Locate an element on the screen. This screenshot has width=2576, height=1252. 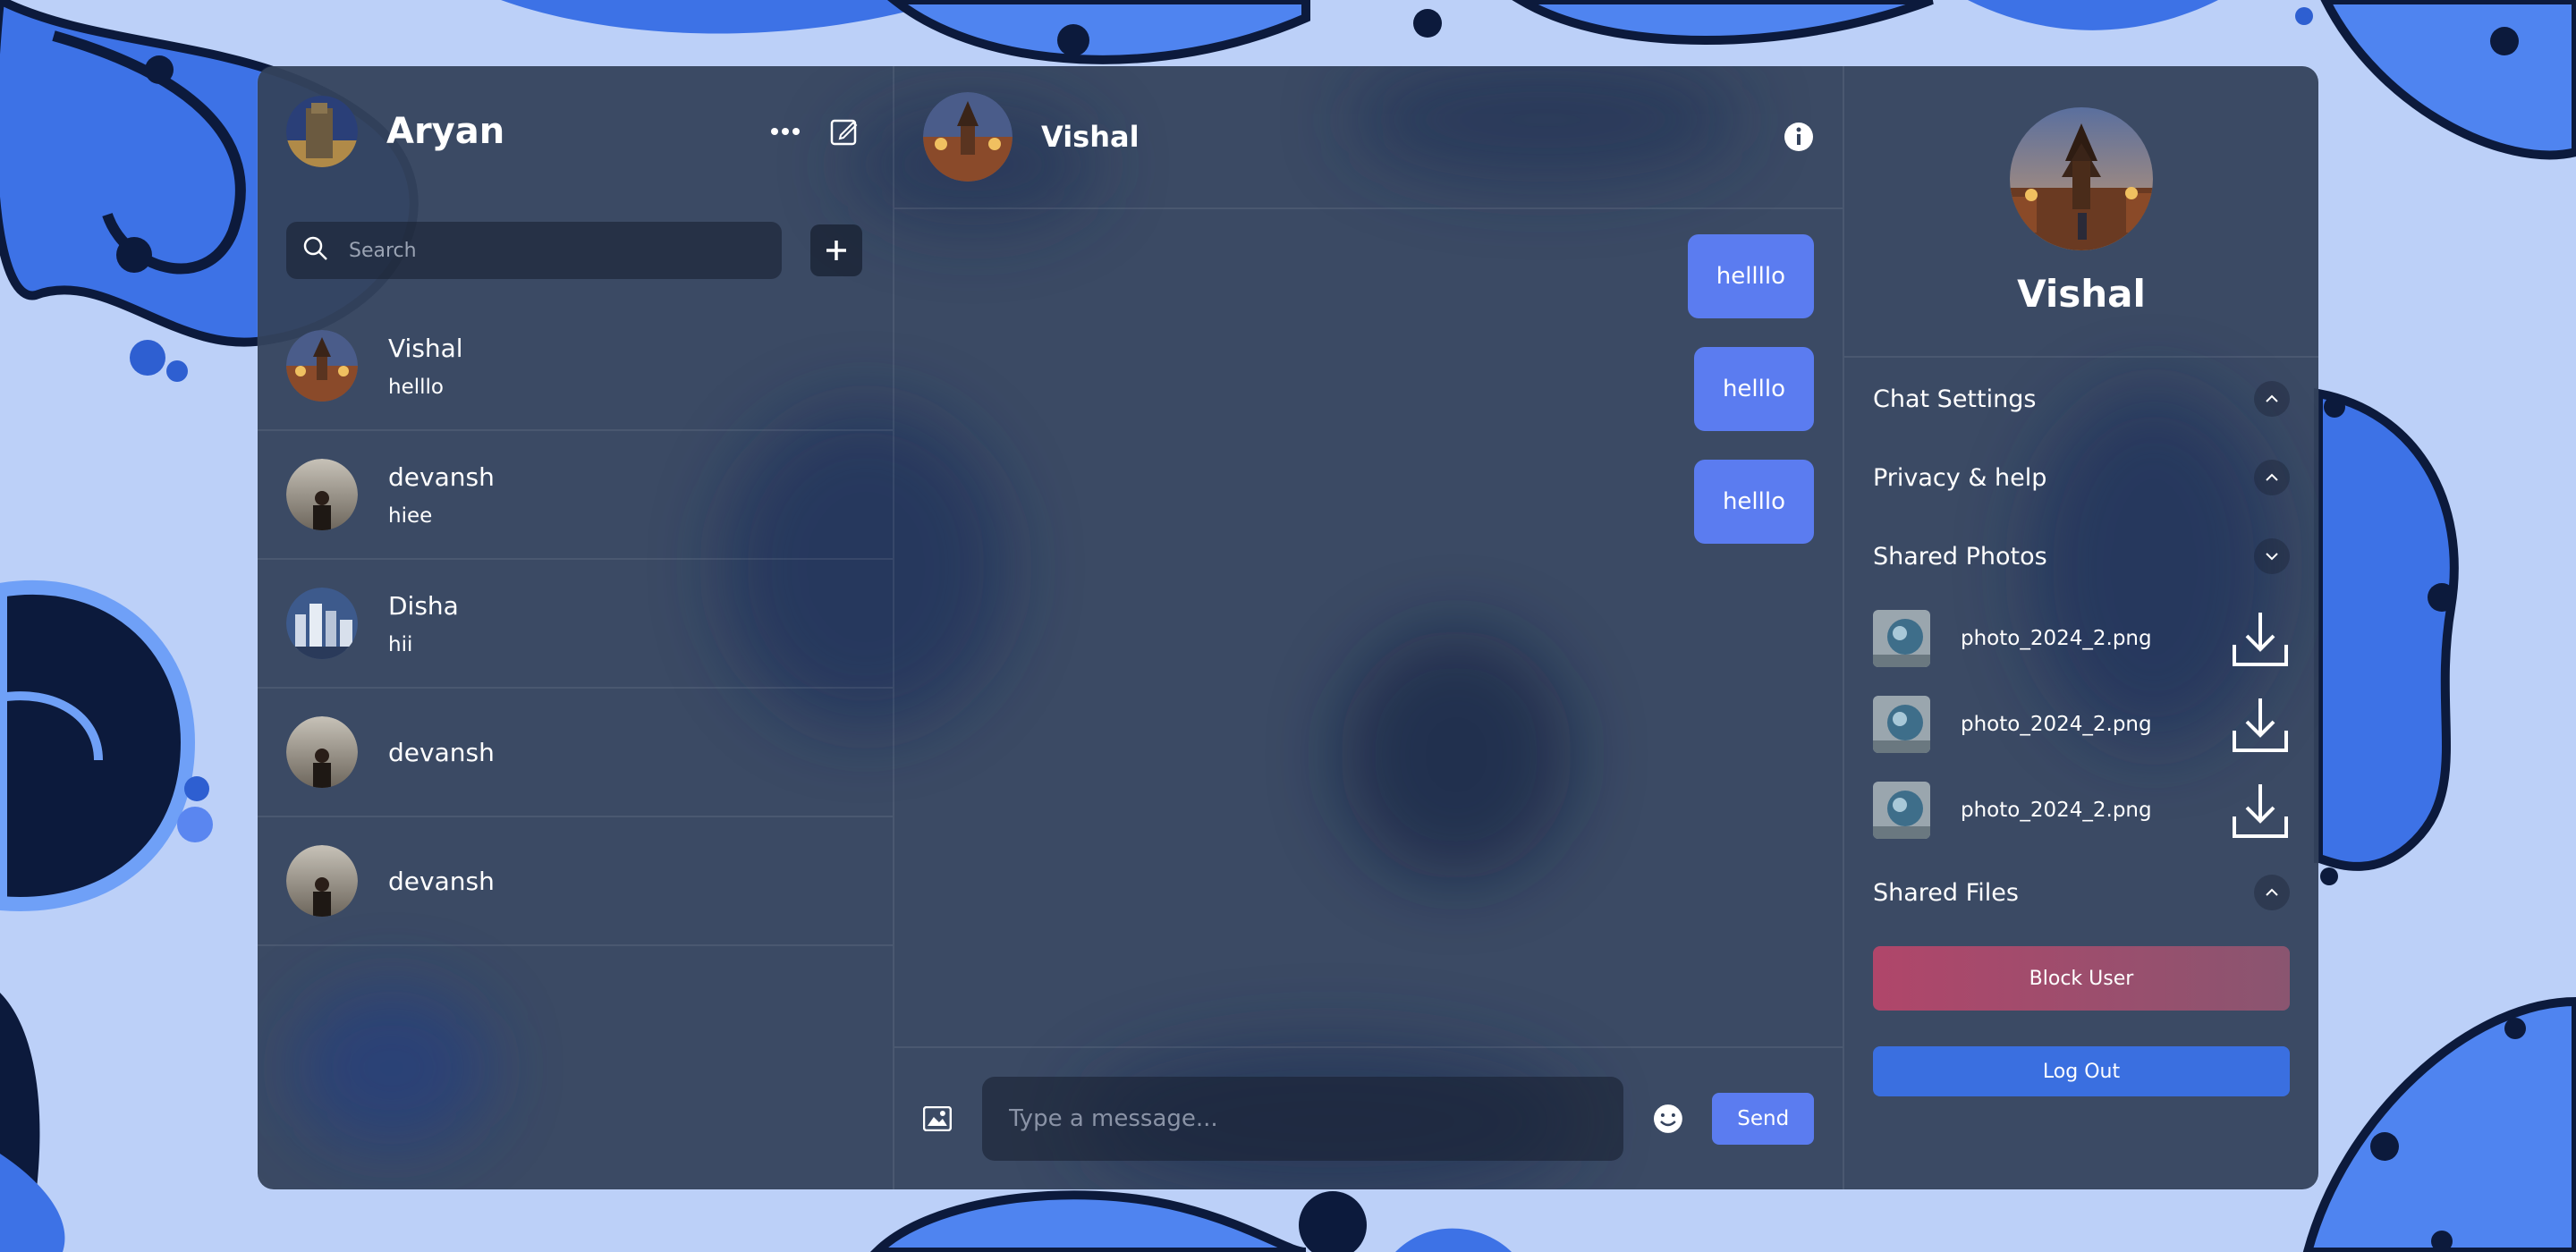
search-box is located at coordinates (534, 251).